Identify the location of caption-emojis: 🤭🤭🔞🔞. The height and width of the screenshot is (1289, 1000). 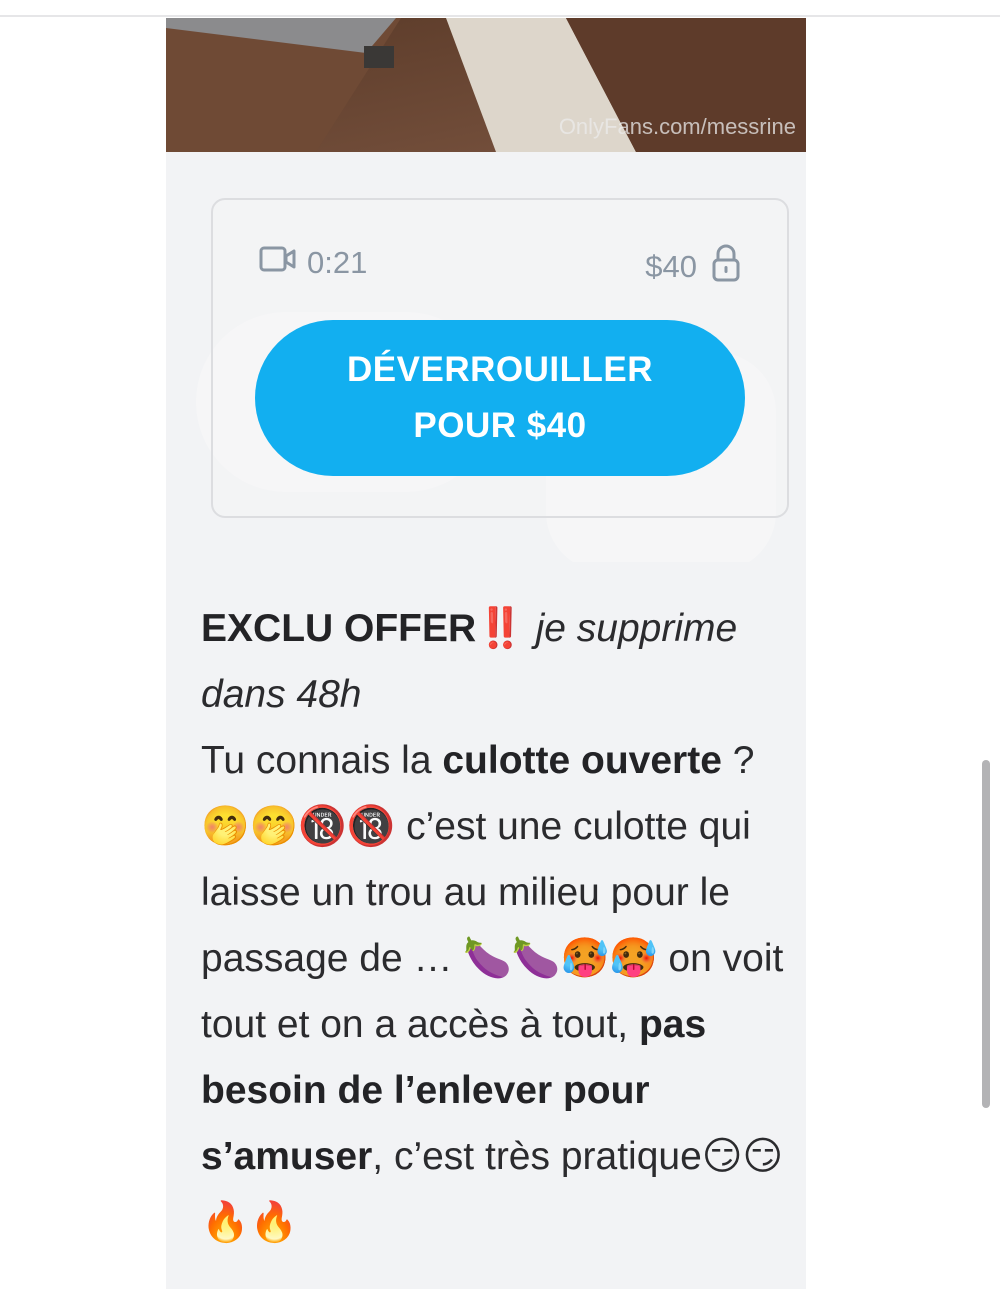
(298, 826).